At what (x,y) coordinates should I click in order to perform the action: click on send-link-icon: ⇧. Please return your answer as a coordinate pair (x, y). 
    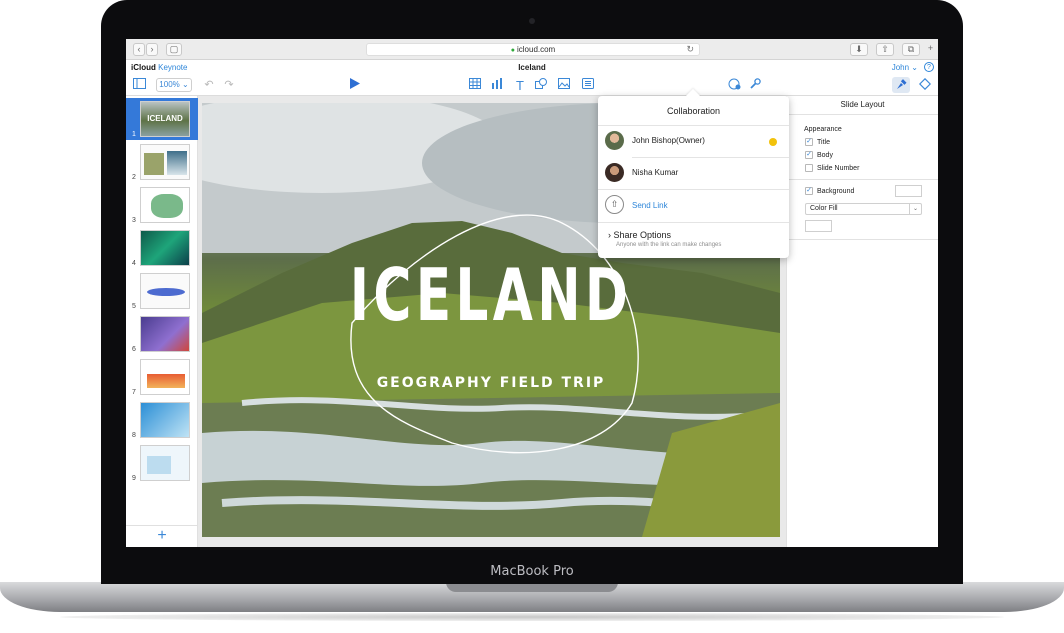
    Looking at the image, I should click on (614, 204).